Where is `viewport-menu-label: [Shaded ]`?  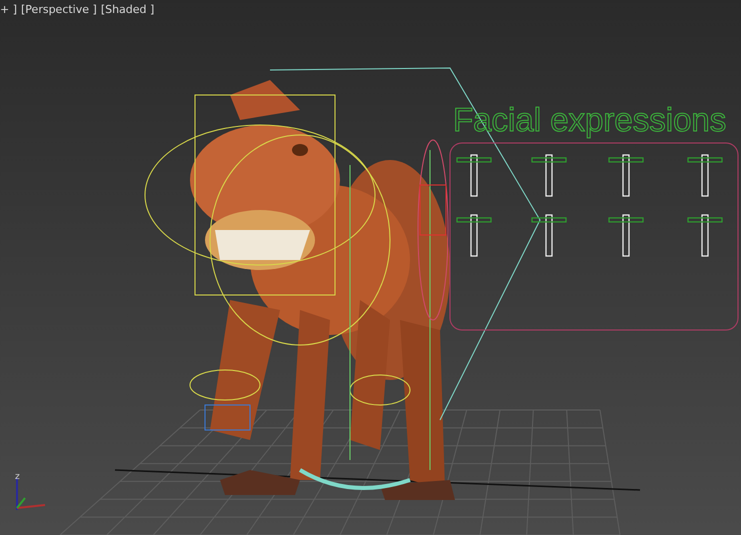
viewport-menu-label: [Shaded ] is located at coordinates (127, 9).